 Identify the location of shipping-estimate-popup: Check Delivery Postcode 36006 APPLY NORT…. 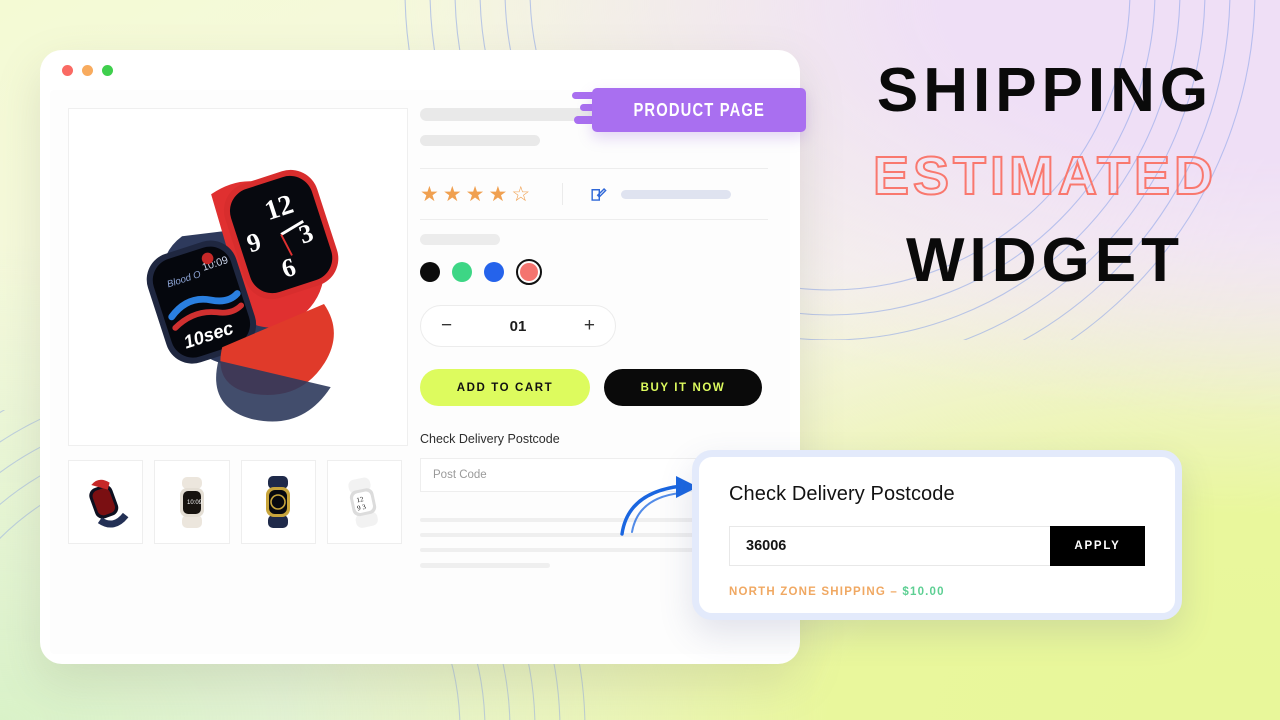
(937, 535).